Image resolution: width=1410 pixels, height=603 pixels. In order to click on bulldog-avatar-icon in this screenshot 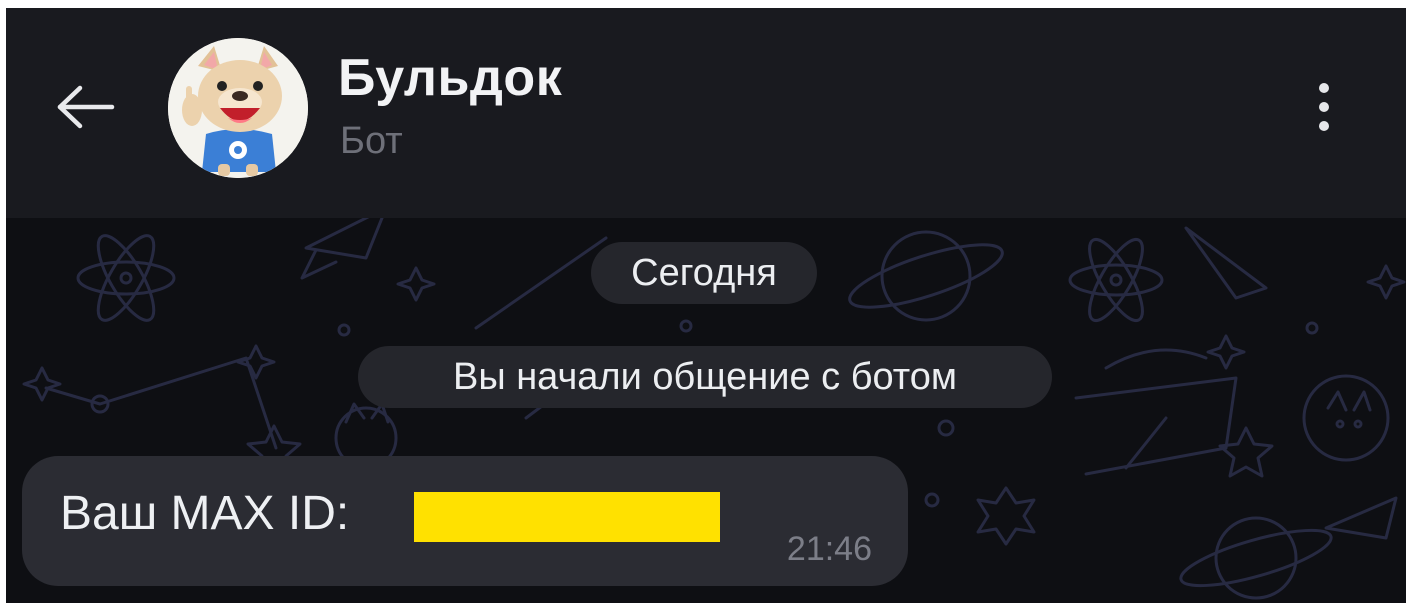, I will do `click(238, 108)`.